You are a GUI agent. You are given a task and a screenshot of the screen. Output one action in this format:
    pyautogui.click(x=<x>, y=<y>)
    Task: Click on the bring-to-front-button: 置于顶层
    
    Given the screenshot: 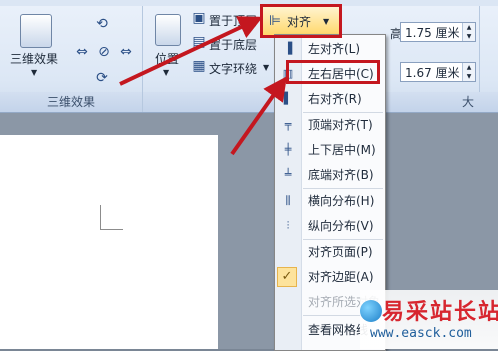 What is the action you would take?
    pyautogui.click(x=233, y=20)
    